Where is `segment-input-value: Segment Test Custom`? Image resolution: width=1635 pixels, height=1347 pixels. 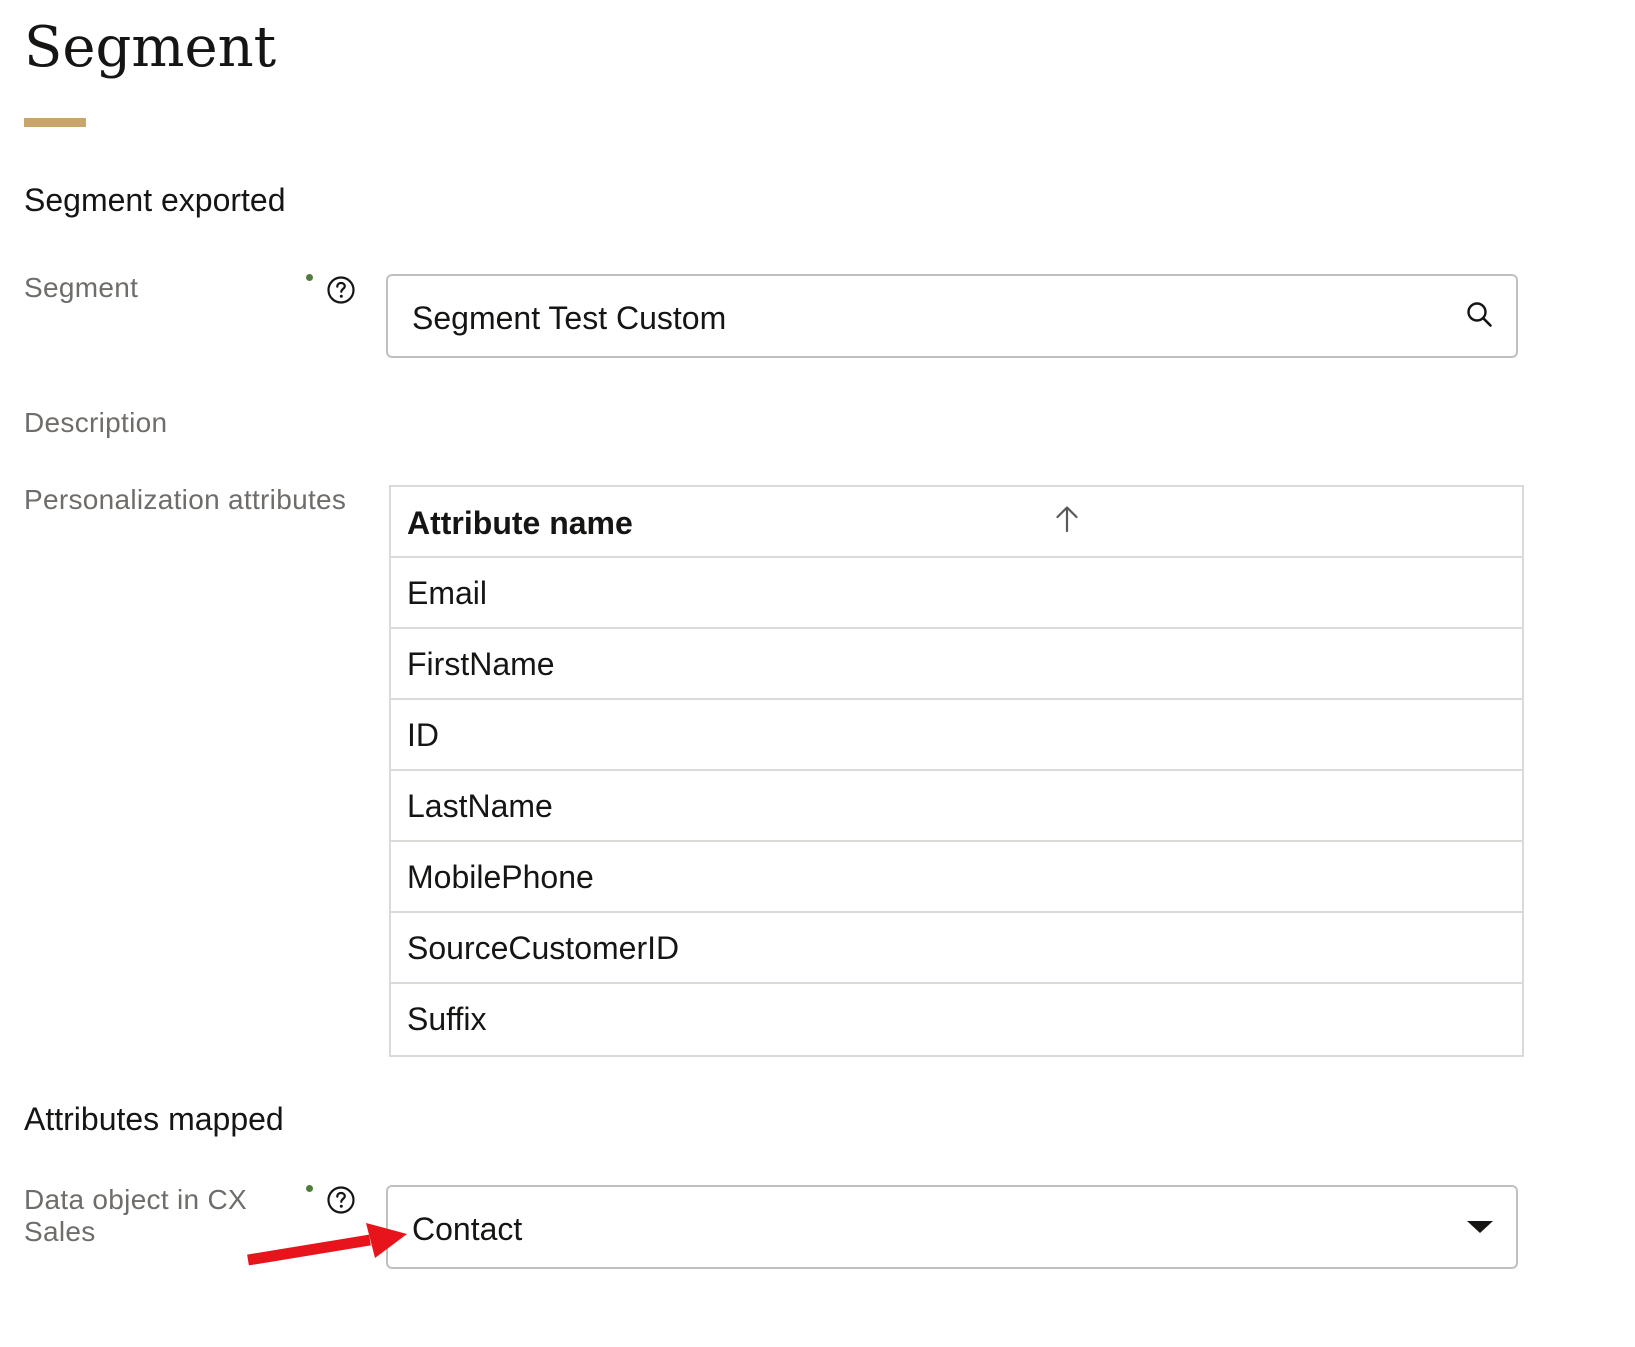 segment-input-value: Segment Test Custom is located at coordinates (569, 318).